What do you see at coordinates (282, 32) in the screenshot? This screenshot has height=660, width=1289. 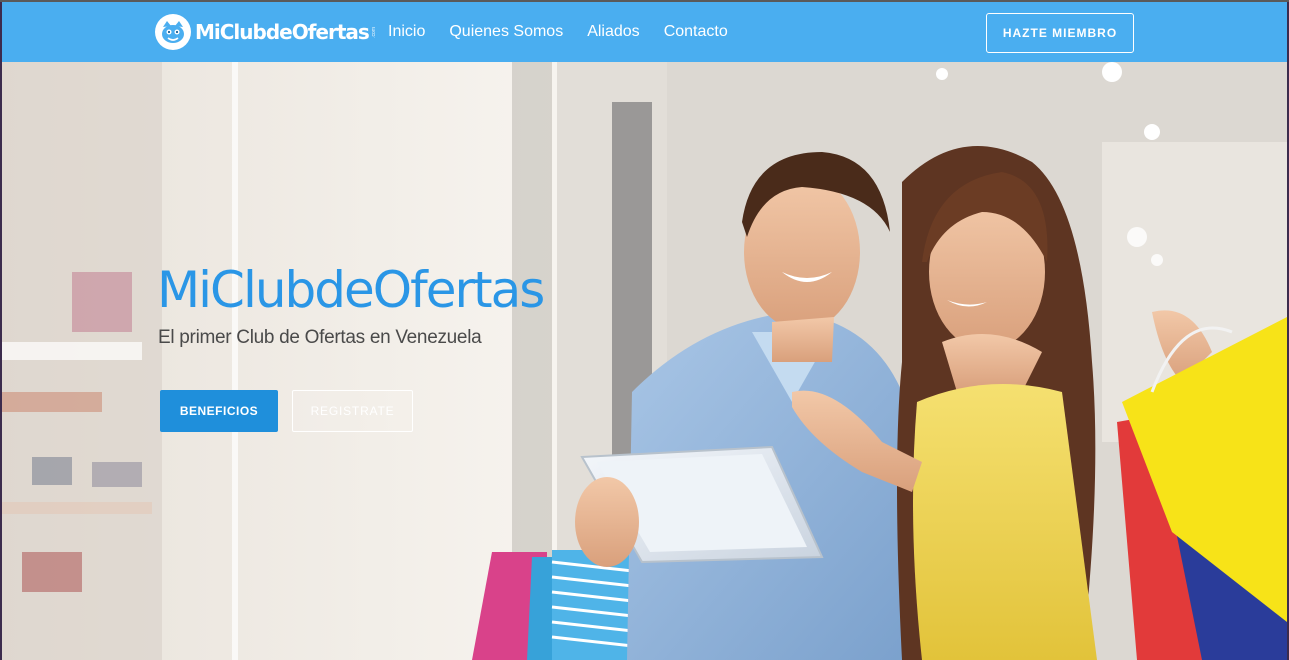 I see `logo-text: MiClubdeOfertas` at bounding box center [282, 32].